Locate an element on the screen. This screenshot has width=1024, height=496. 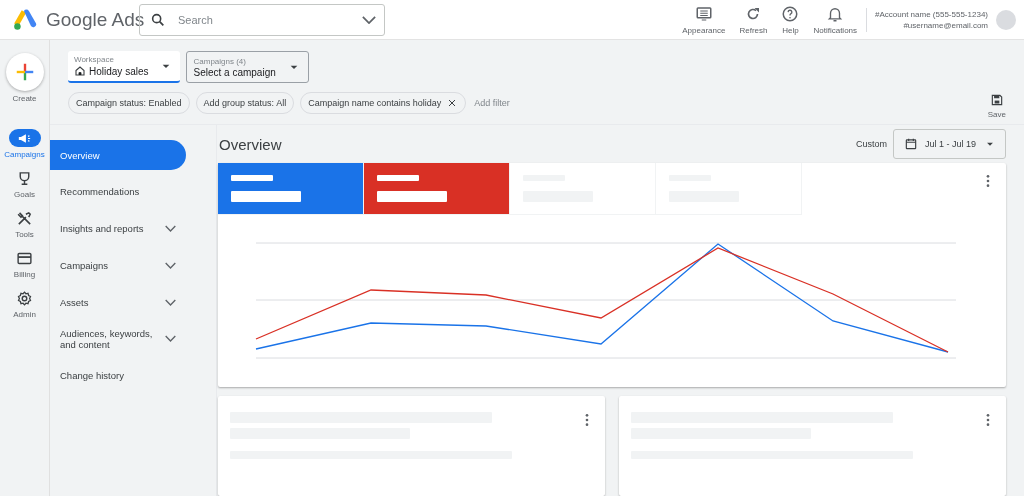
rail-item: Goals is located at coordinates (24, 184).